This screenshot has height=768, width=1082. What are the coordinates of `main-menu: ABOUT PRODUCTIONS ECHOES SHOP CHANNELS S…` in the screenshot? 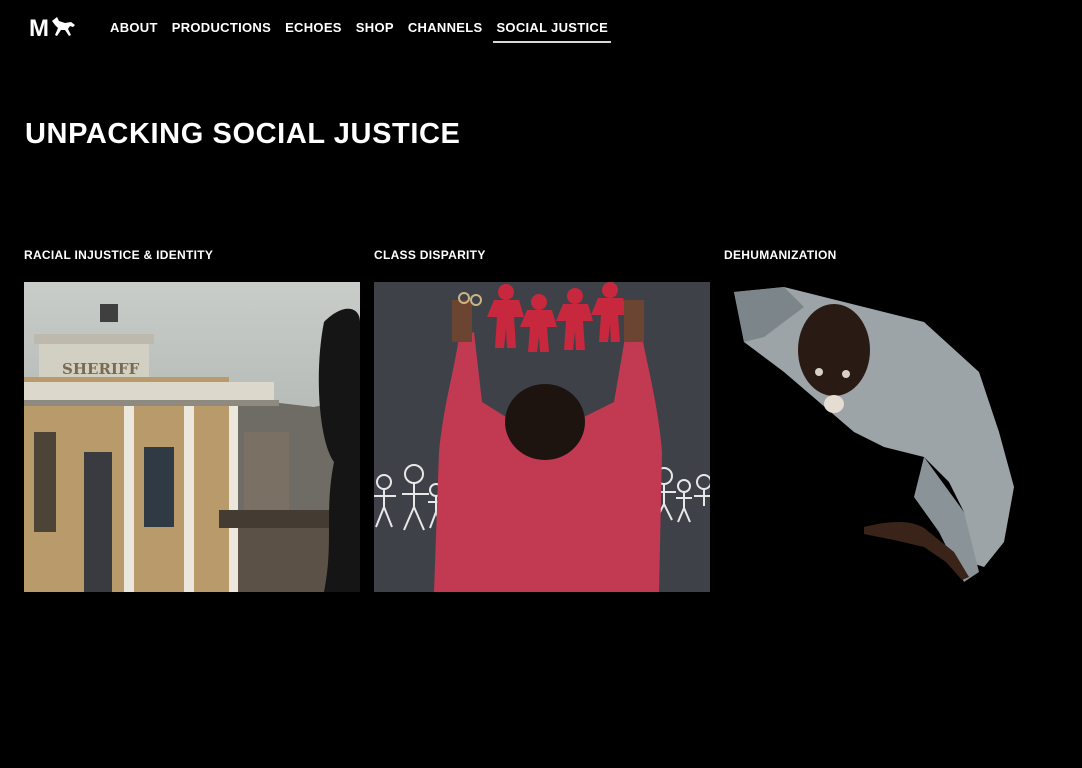 It's located at (363, 31).